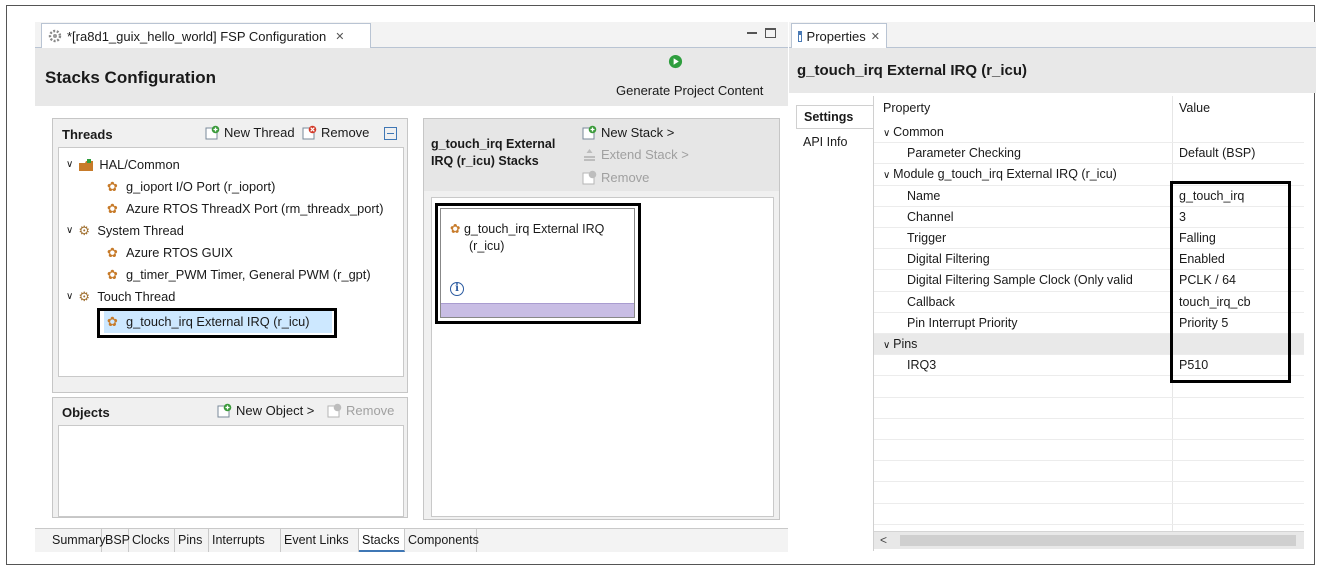  What do you see at coordinates (345, 132) in the screenshot?
I see `remove-thread-label: Remove` at bounding box center [345, 132].